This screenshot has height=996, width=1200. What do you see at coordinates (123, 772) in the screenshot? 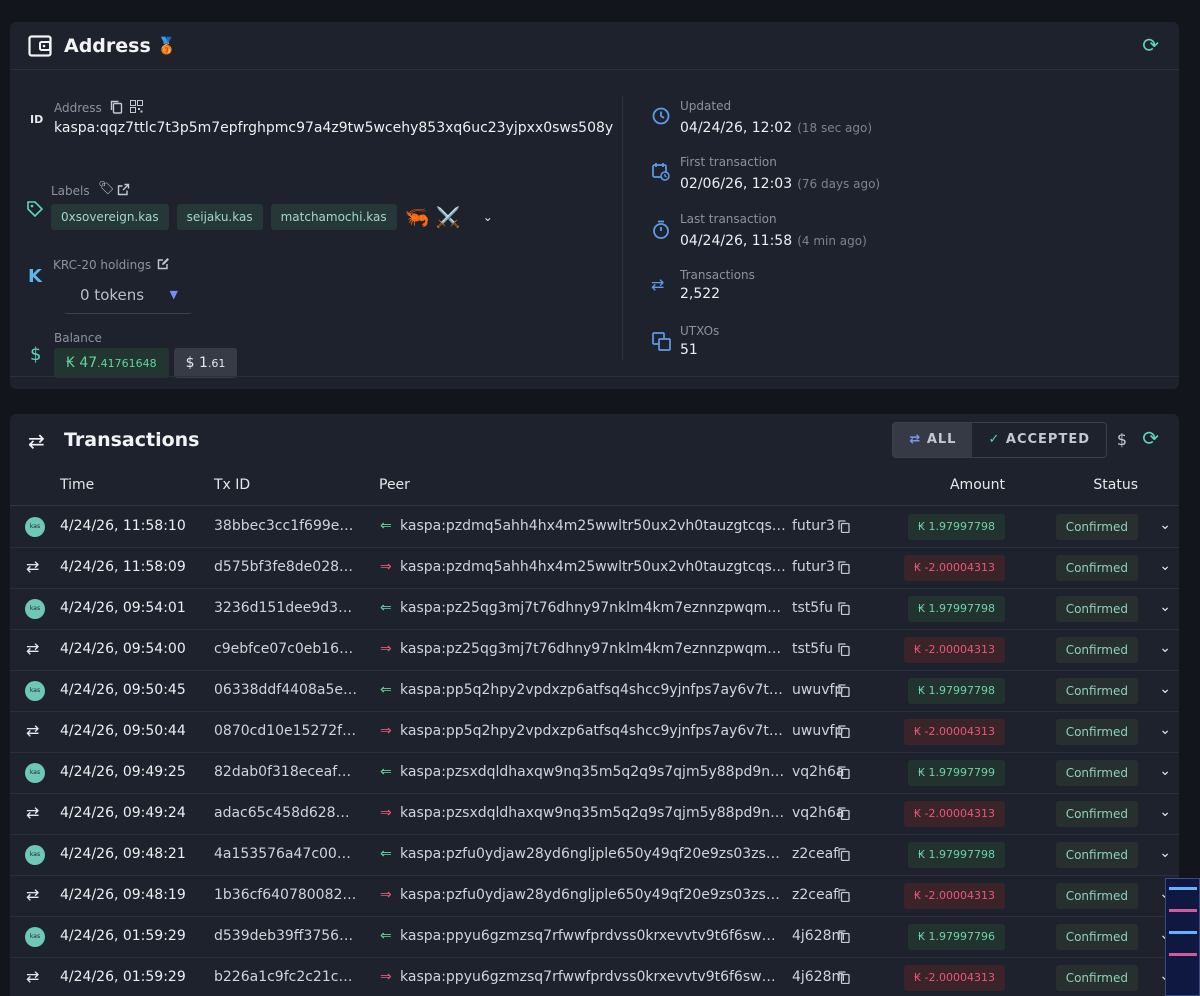
I see `tx-time: 4/24/26, 09:49:25` at bounding box center [123, 772].